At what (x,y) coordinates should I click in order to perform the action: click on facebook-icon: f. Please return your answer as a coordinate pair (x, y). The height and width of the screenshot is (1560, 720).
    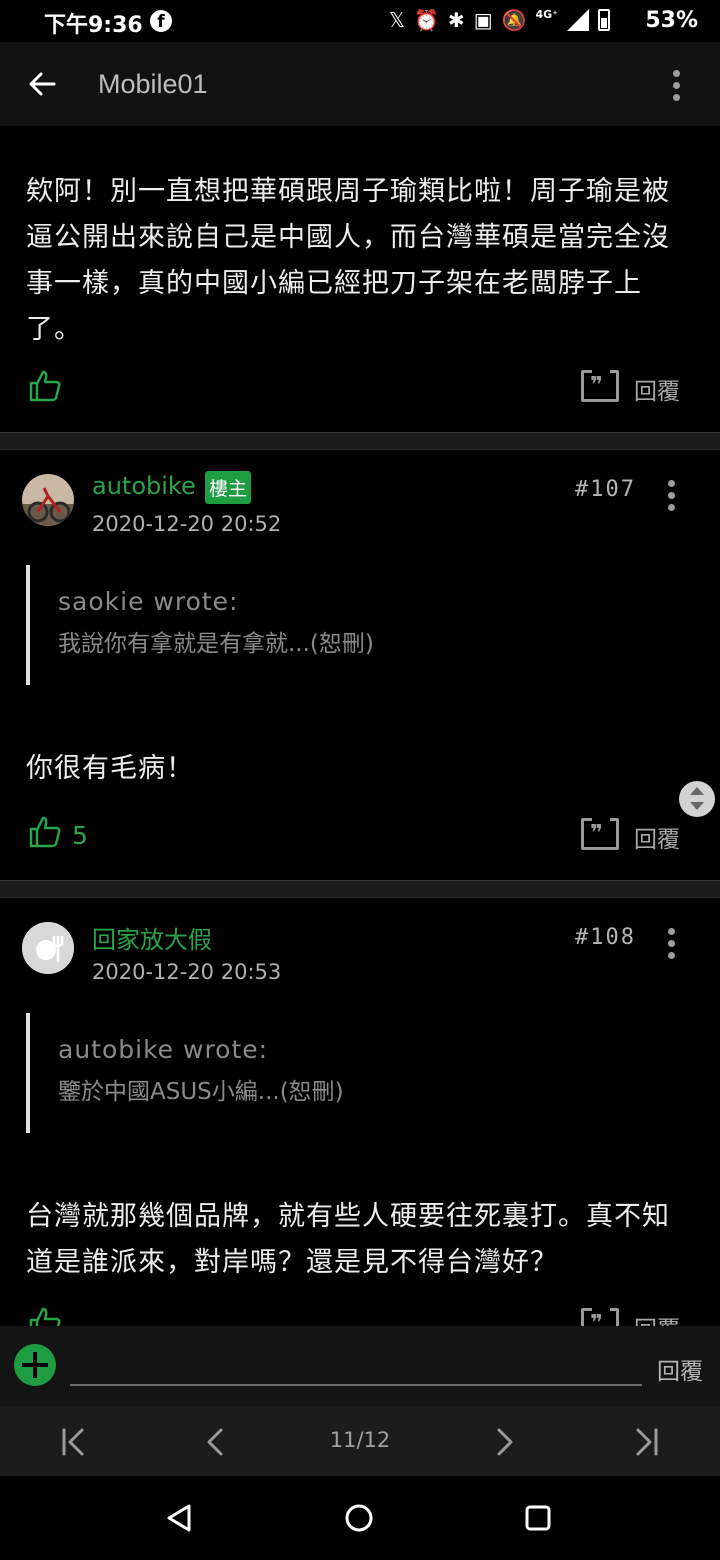
    Looking at the image, I should click on (161, 21).